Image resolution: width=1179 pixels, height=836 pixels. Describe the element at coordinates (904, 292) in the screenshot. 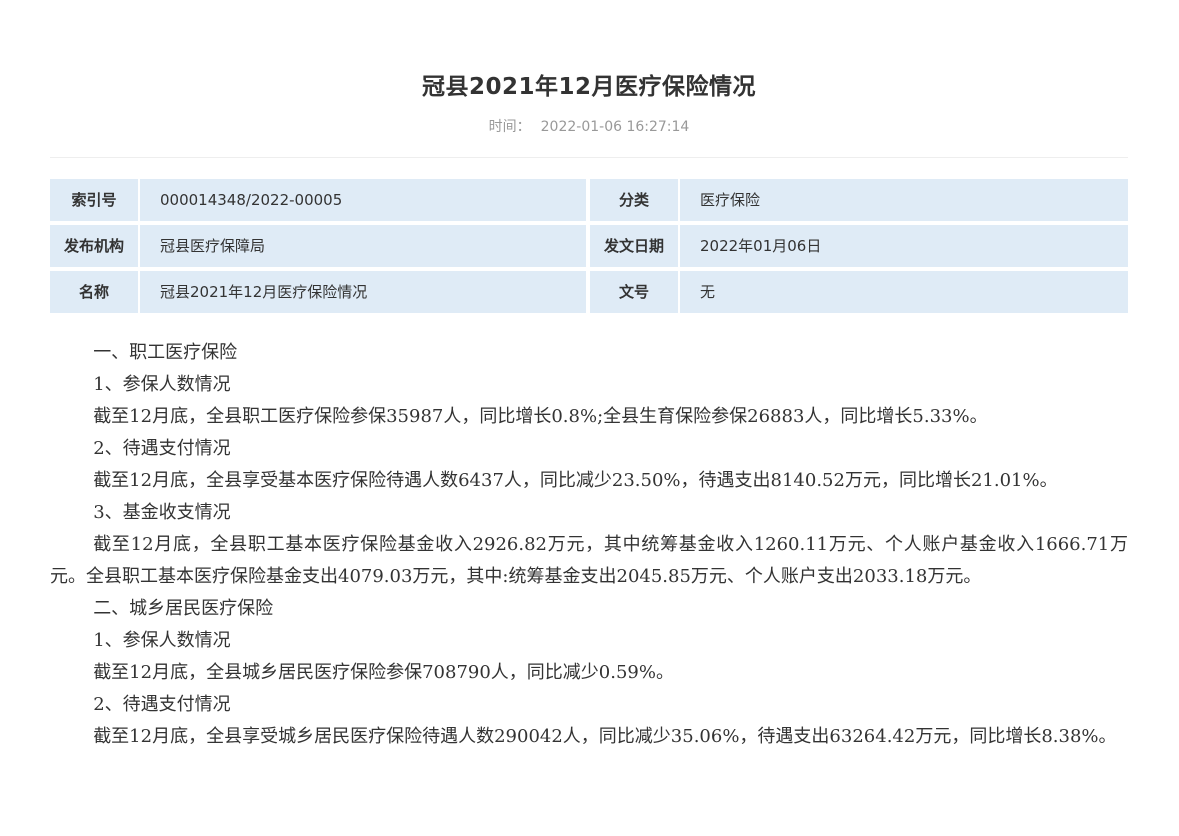

I see `document-number-value: 无` at that location.